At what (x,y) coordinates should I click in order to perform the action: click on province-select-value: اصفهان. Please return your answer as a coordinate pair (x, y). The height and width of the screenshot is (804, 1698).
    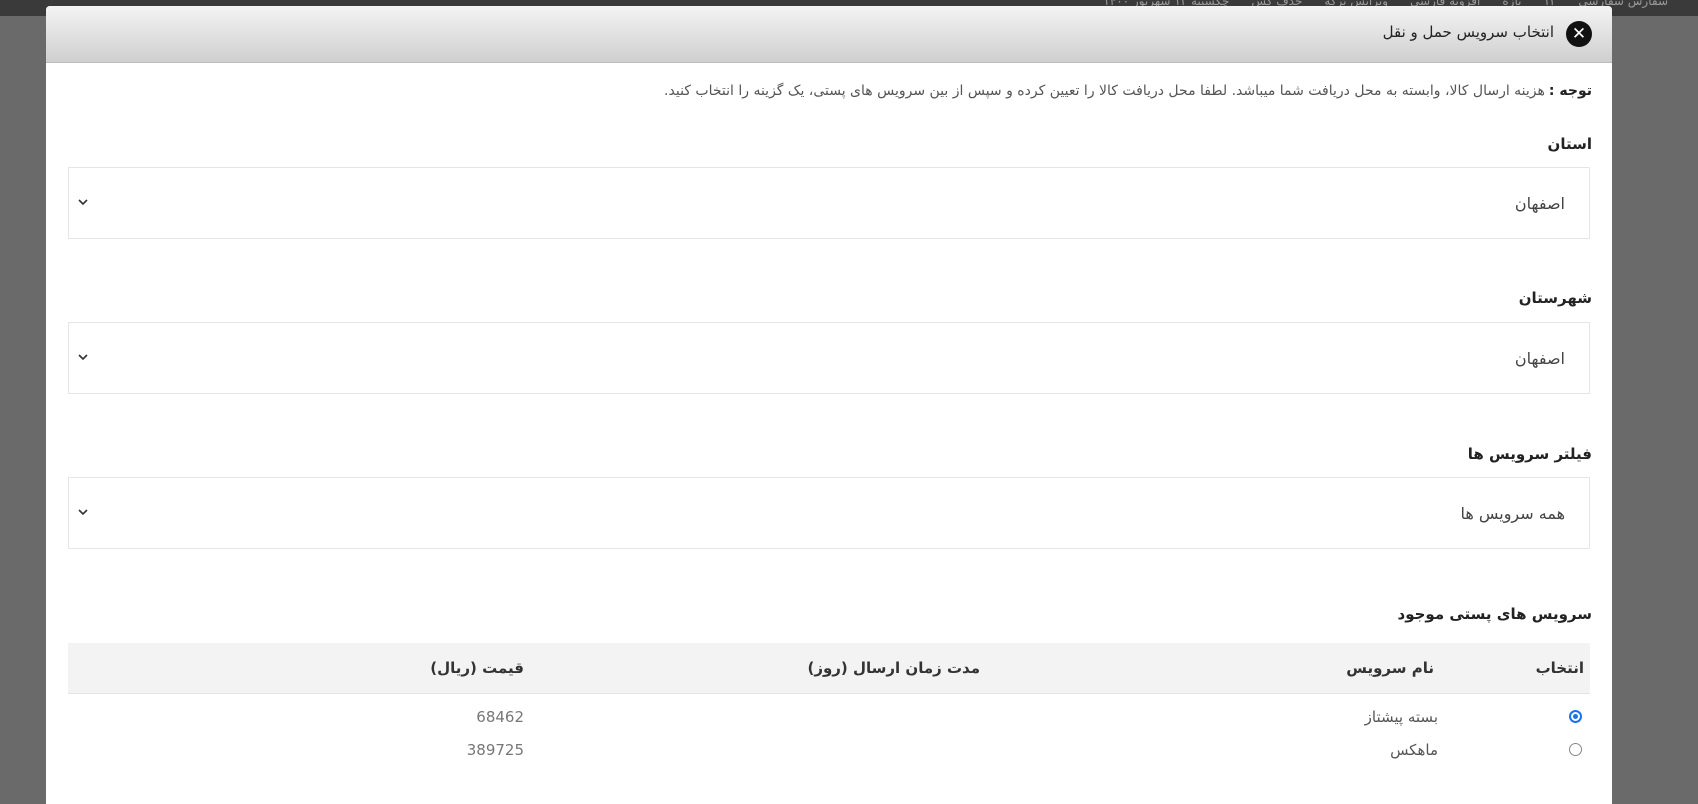
    Looking at the image, I should click on (1539, 203).